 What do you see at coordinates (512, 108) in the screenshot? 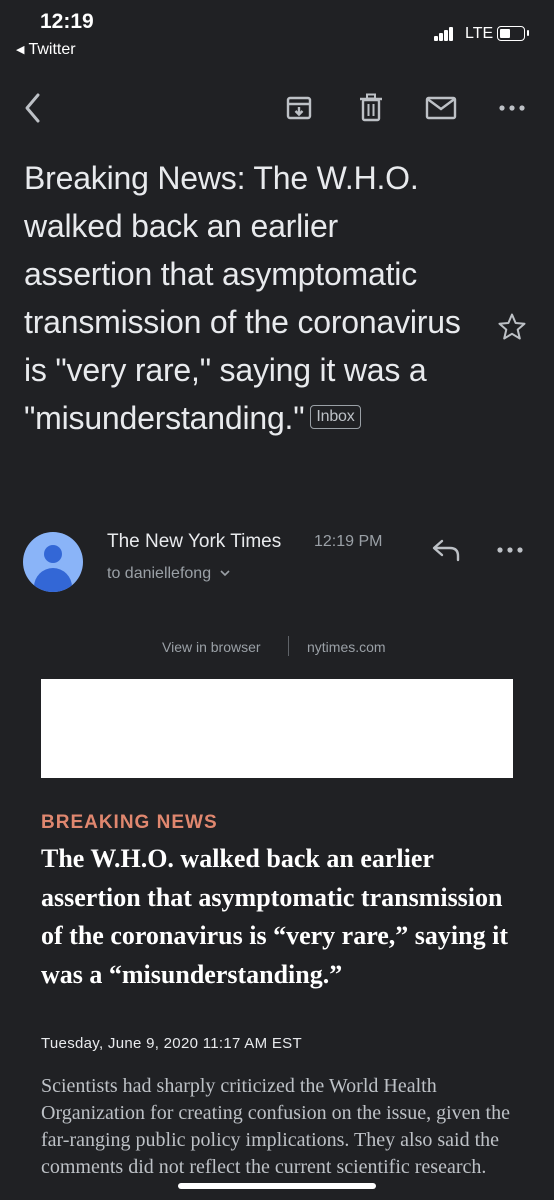
I see `more-horizontal-icon` at bounding box center [512, 108].